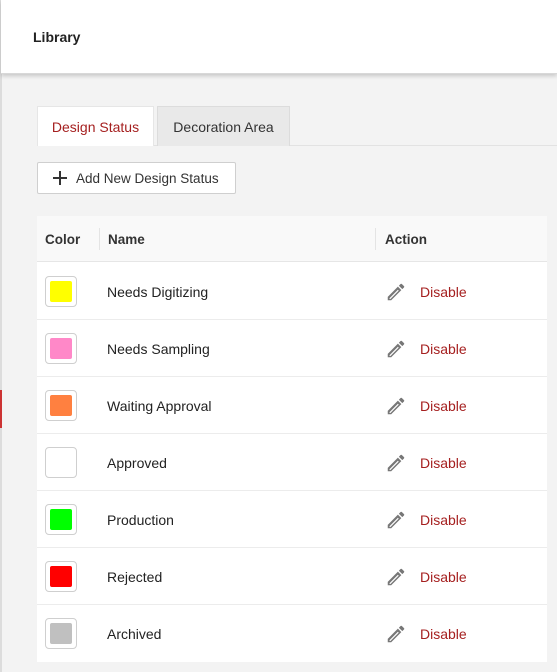 The image size is (557, 672). I want to click on table-row: Waiting Approval Disable, so click(292, 405).